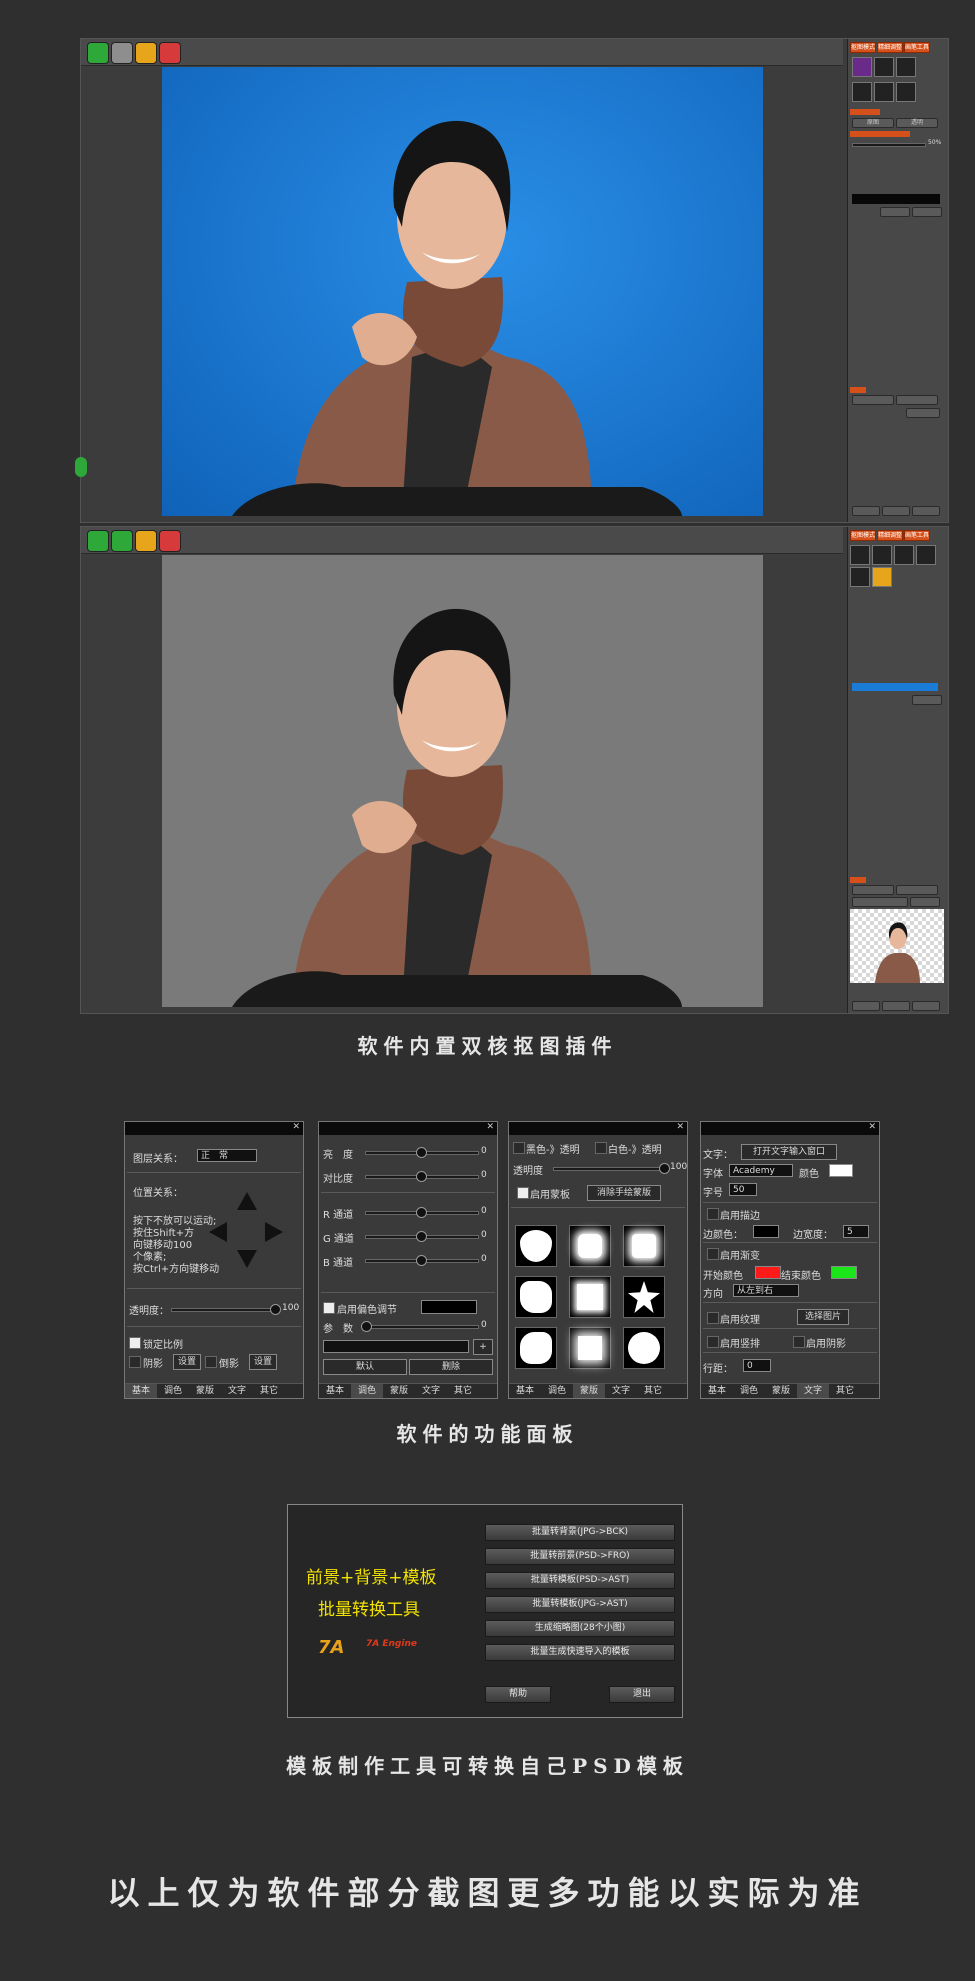  I want to click on size-stepper: 50, so click(743, 1189).